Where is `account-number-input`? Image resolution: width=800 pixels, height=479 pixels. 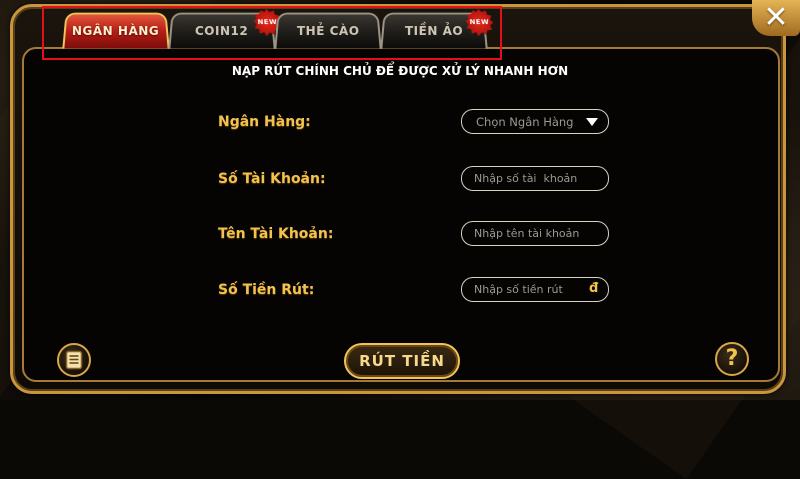 account-number-input is located at coordinates (535, 178).